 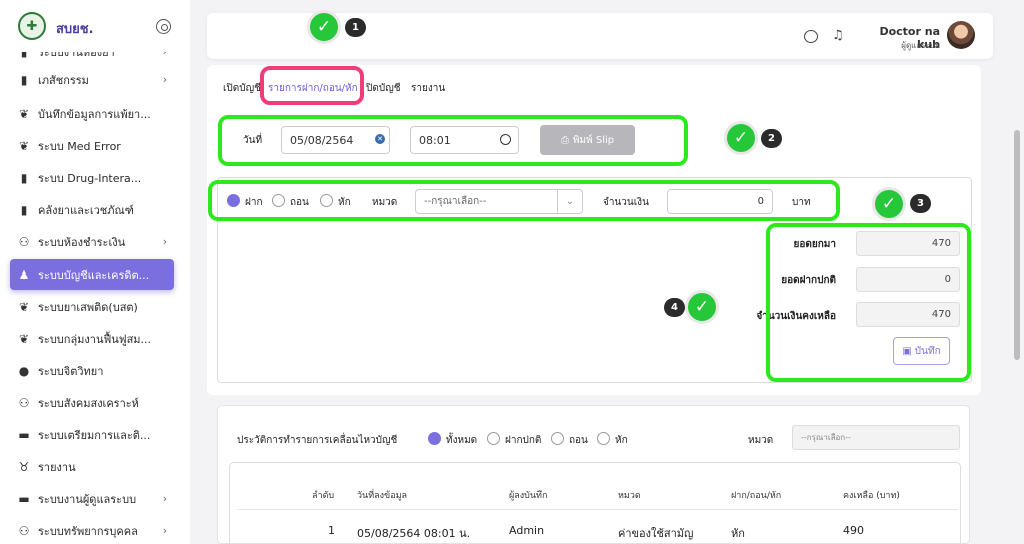 I want to click on psychology-icon: ●, so click(x=24, y=370).